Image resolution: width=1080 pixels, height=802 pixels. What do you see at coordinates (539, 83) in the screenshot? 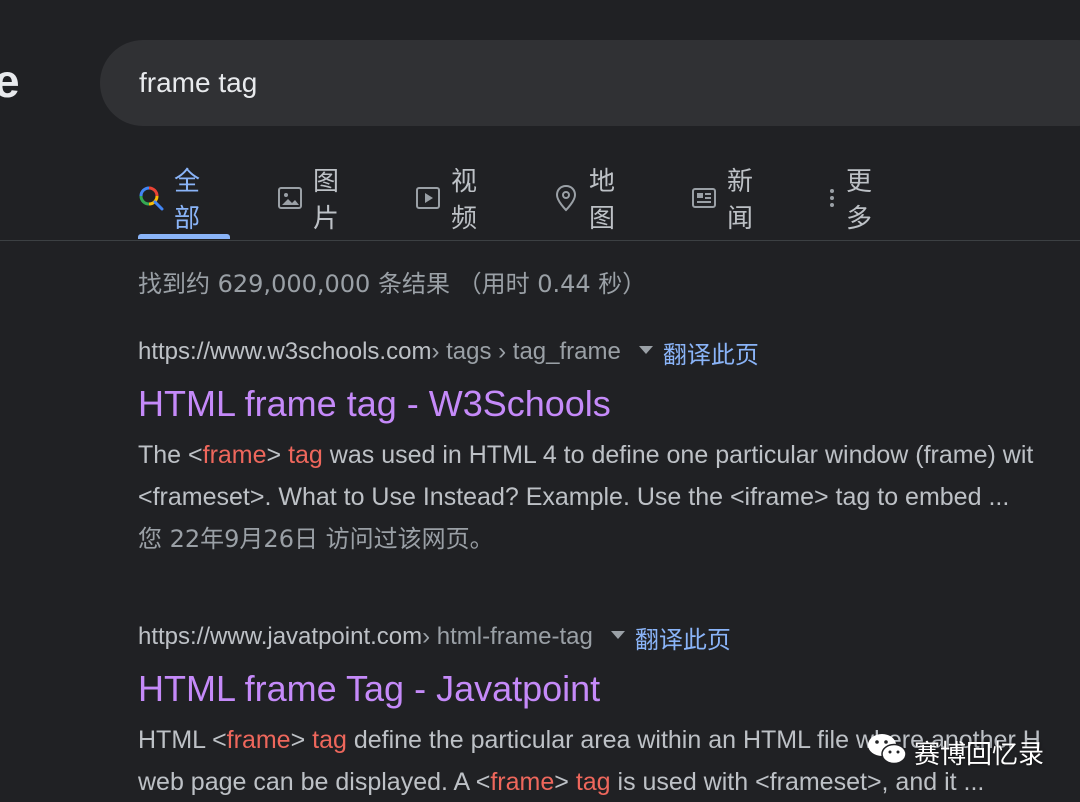
I see `search-input` at bounding box center [539, 83].